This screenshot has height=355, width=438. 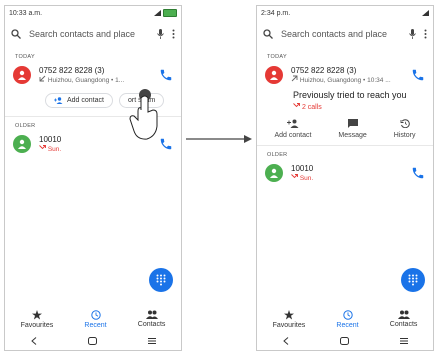 I want to click on add-contact-button: Add contact, so click(x=292, y=129).